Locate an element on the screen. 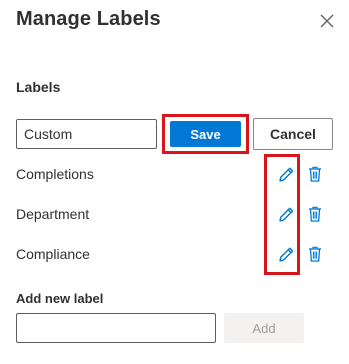 This screenshot has width=349, height=364. new-label-input is located at coordinates (116, 328).